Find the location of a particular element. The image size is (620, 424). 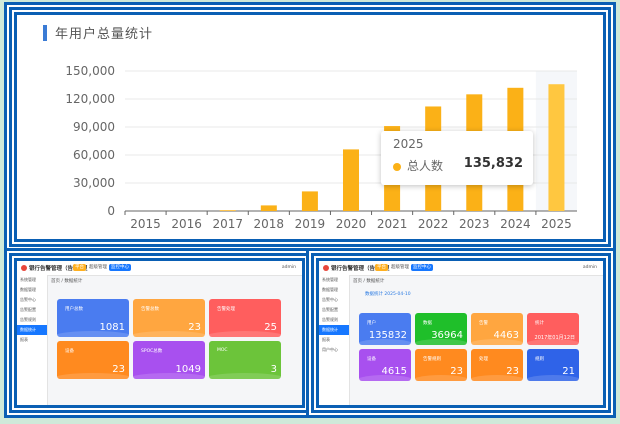

bar-2019 is located at coordinates (309, 201).